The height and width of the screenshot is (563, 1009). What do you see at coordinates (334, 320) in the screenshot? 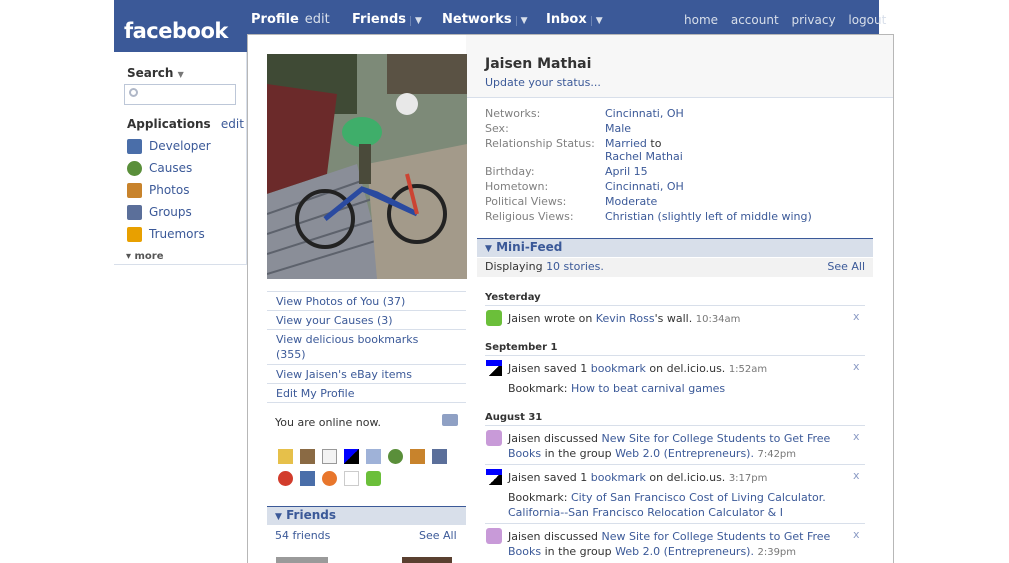
I see `view-causes-link: View your Causes (3)` at bounding box center [334, 320].